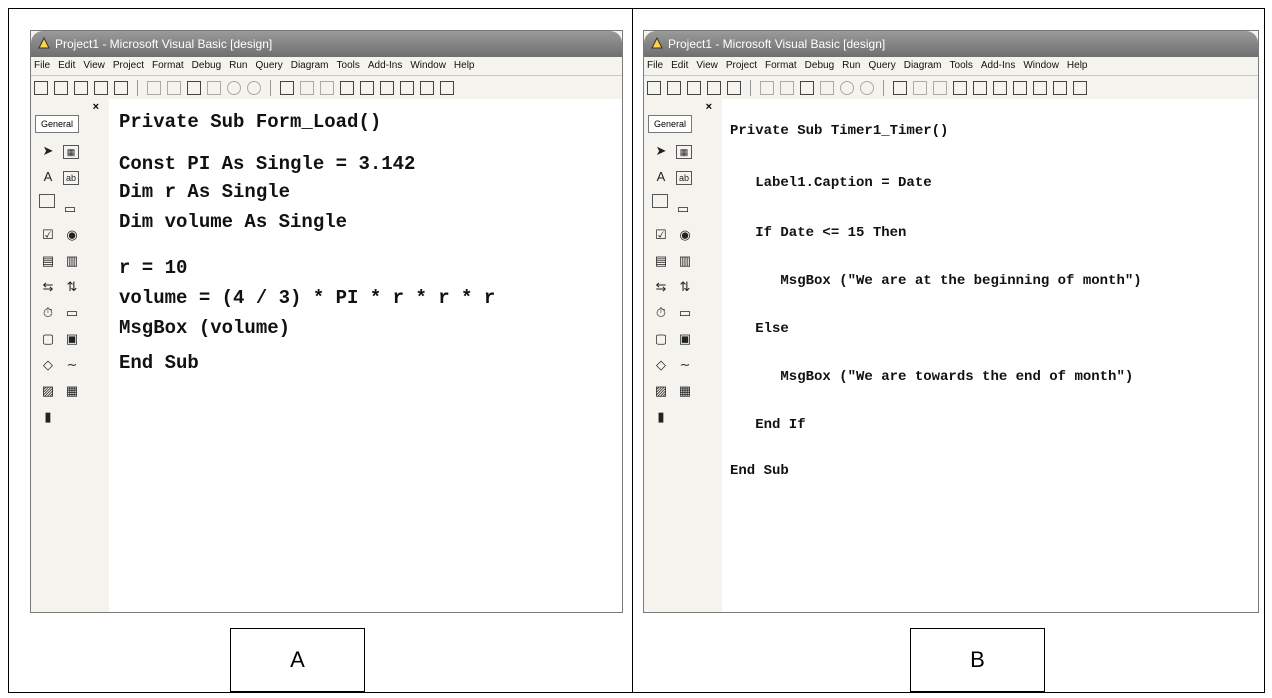 The image size is (1272, 698). I want to click on filelistbox-icon: ▣, so click(685, 339).